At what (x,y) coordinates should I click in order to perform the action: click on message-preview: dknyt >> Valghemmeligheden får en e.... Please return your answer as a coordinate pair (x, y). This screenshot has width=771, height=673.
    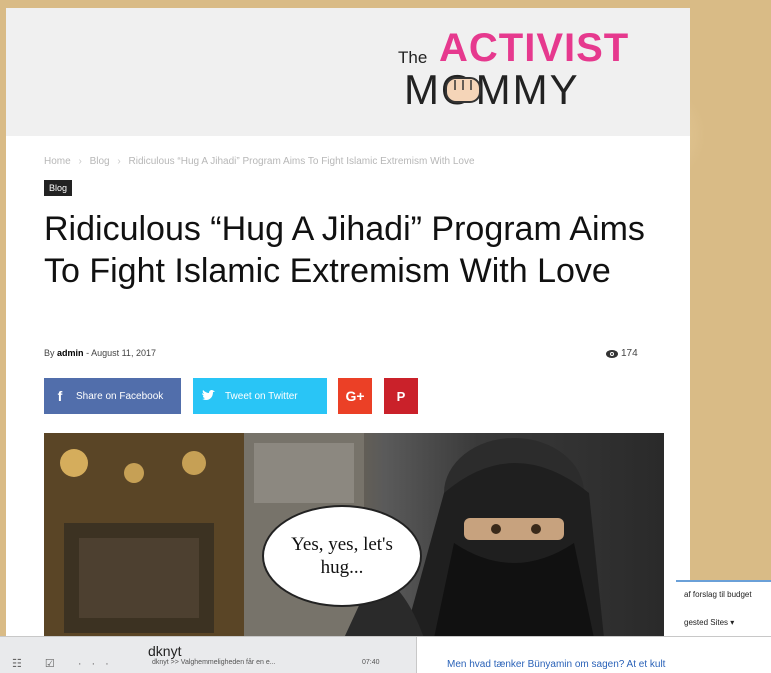
    Looking at the image, I should click on (214, 662).